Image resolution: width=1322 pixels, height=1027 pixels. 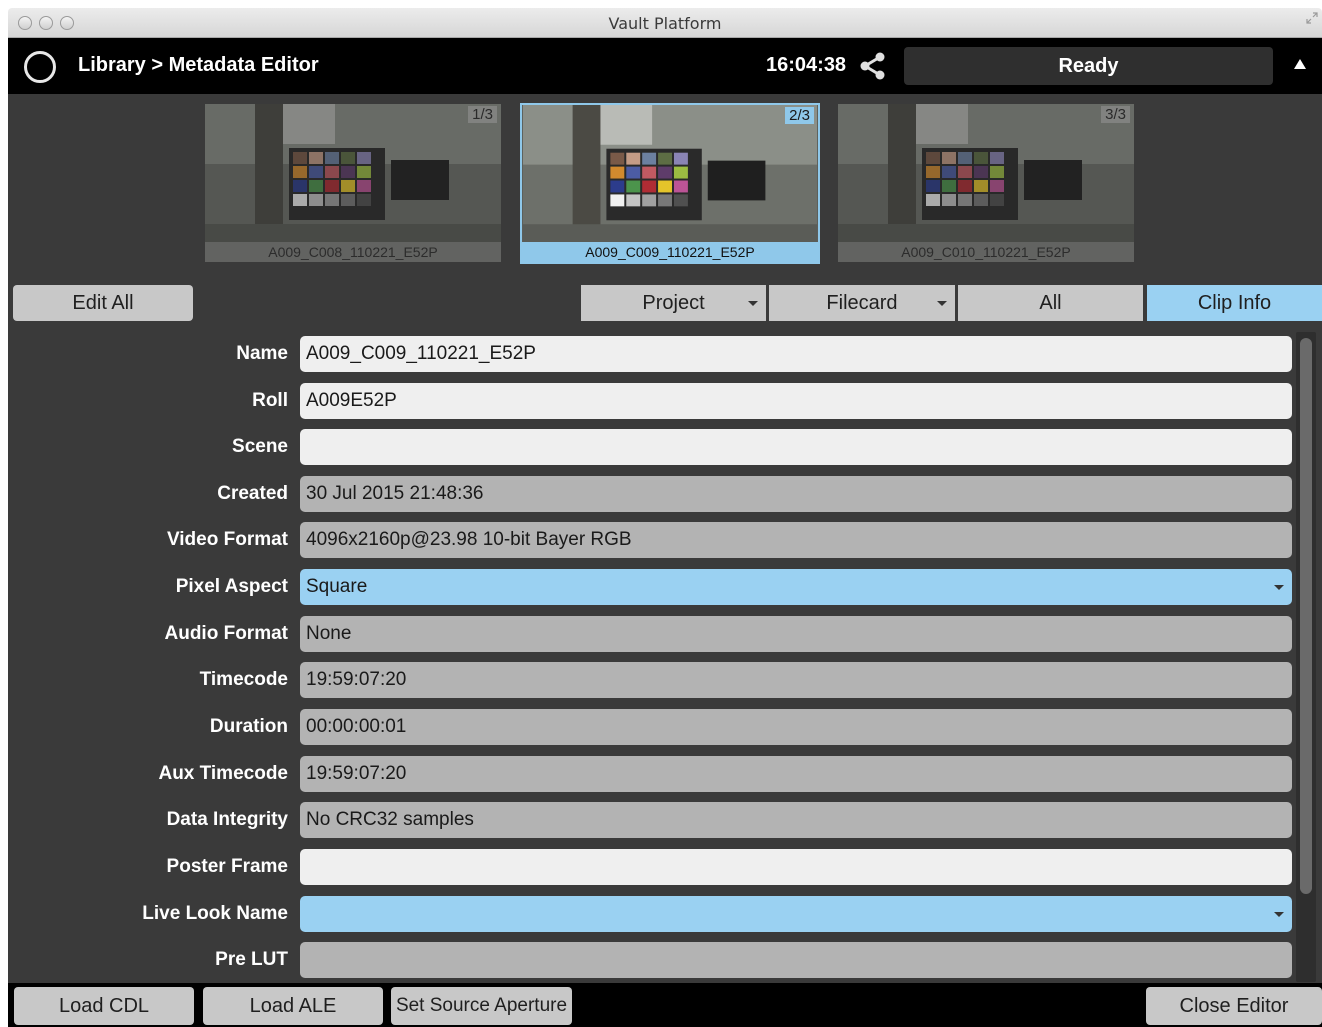 What do you see at coordinates (40, 67) in the screenshot?
I see `activity-spinner-icon` at bounding box center [40, 67].